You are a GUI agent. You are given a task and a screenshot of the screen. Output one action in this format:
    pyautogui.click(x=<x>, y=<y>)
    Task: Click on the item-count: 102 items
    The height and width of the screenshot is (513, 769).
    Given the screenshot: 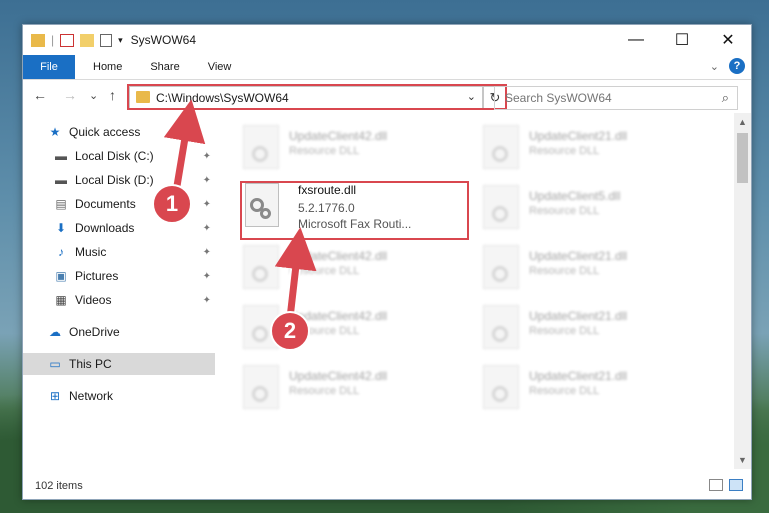 What is the action you would take?
    pyautogui.click(x=59, y=486)
    